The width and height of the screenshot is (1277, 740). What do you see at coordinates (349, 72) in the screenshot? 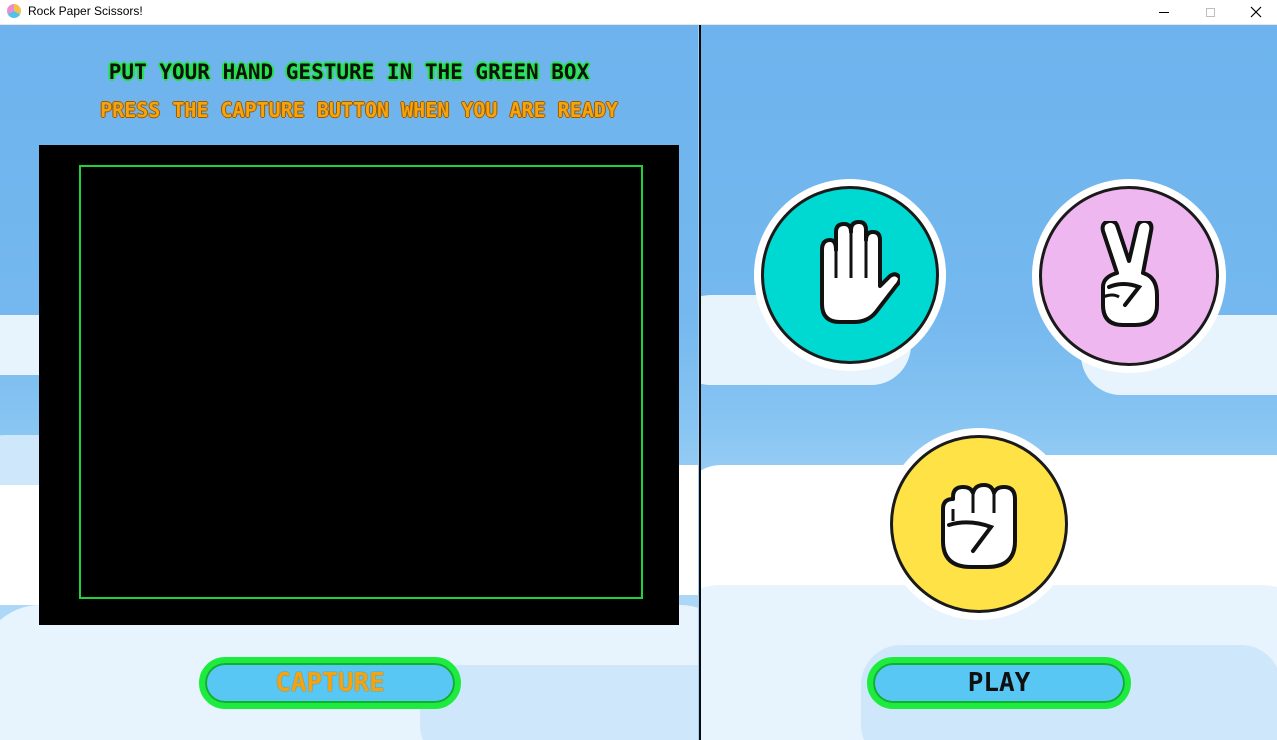
I see `instruction-heading: PUT YOUR HAND GESTURE IN THE GREEN BOX` at bounding box center [349, 72].